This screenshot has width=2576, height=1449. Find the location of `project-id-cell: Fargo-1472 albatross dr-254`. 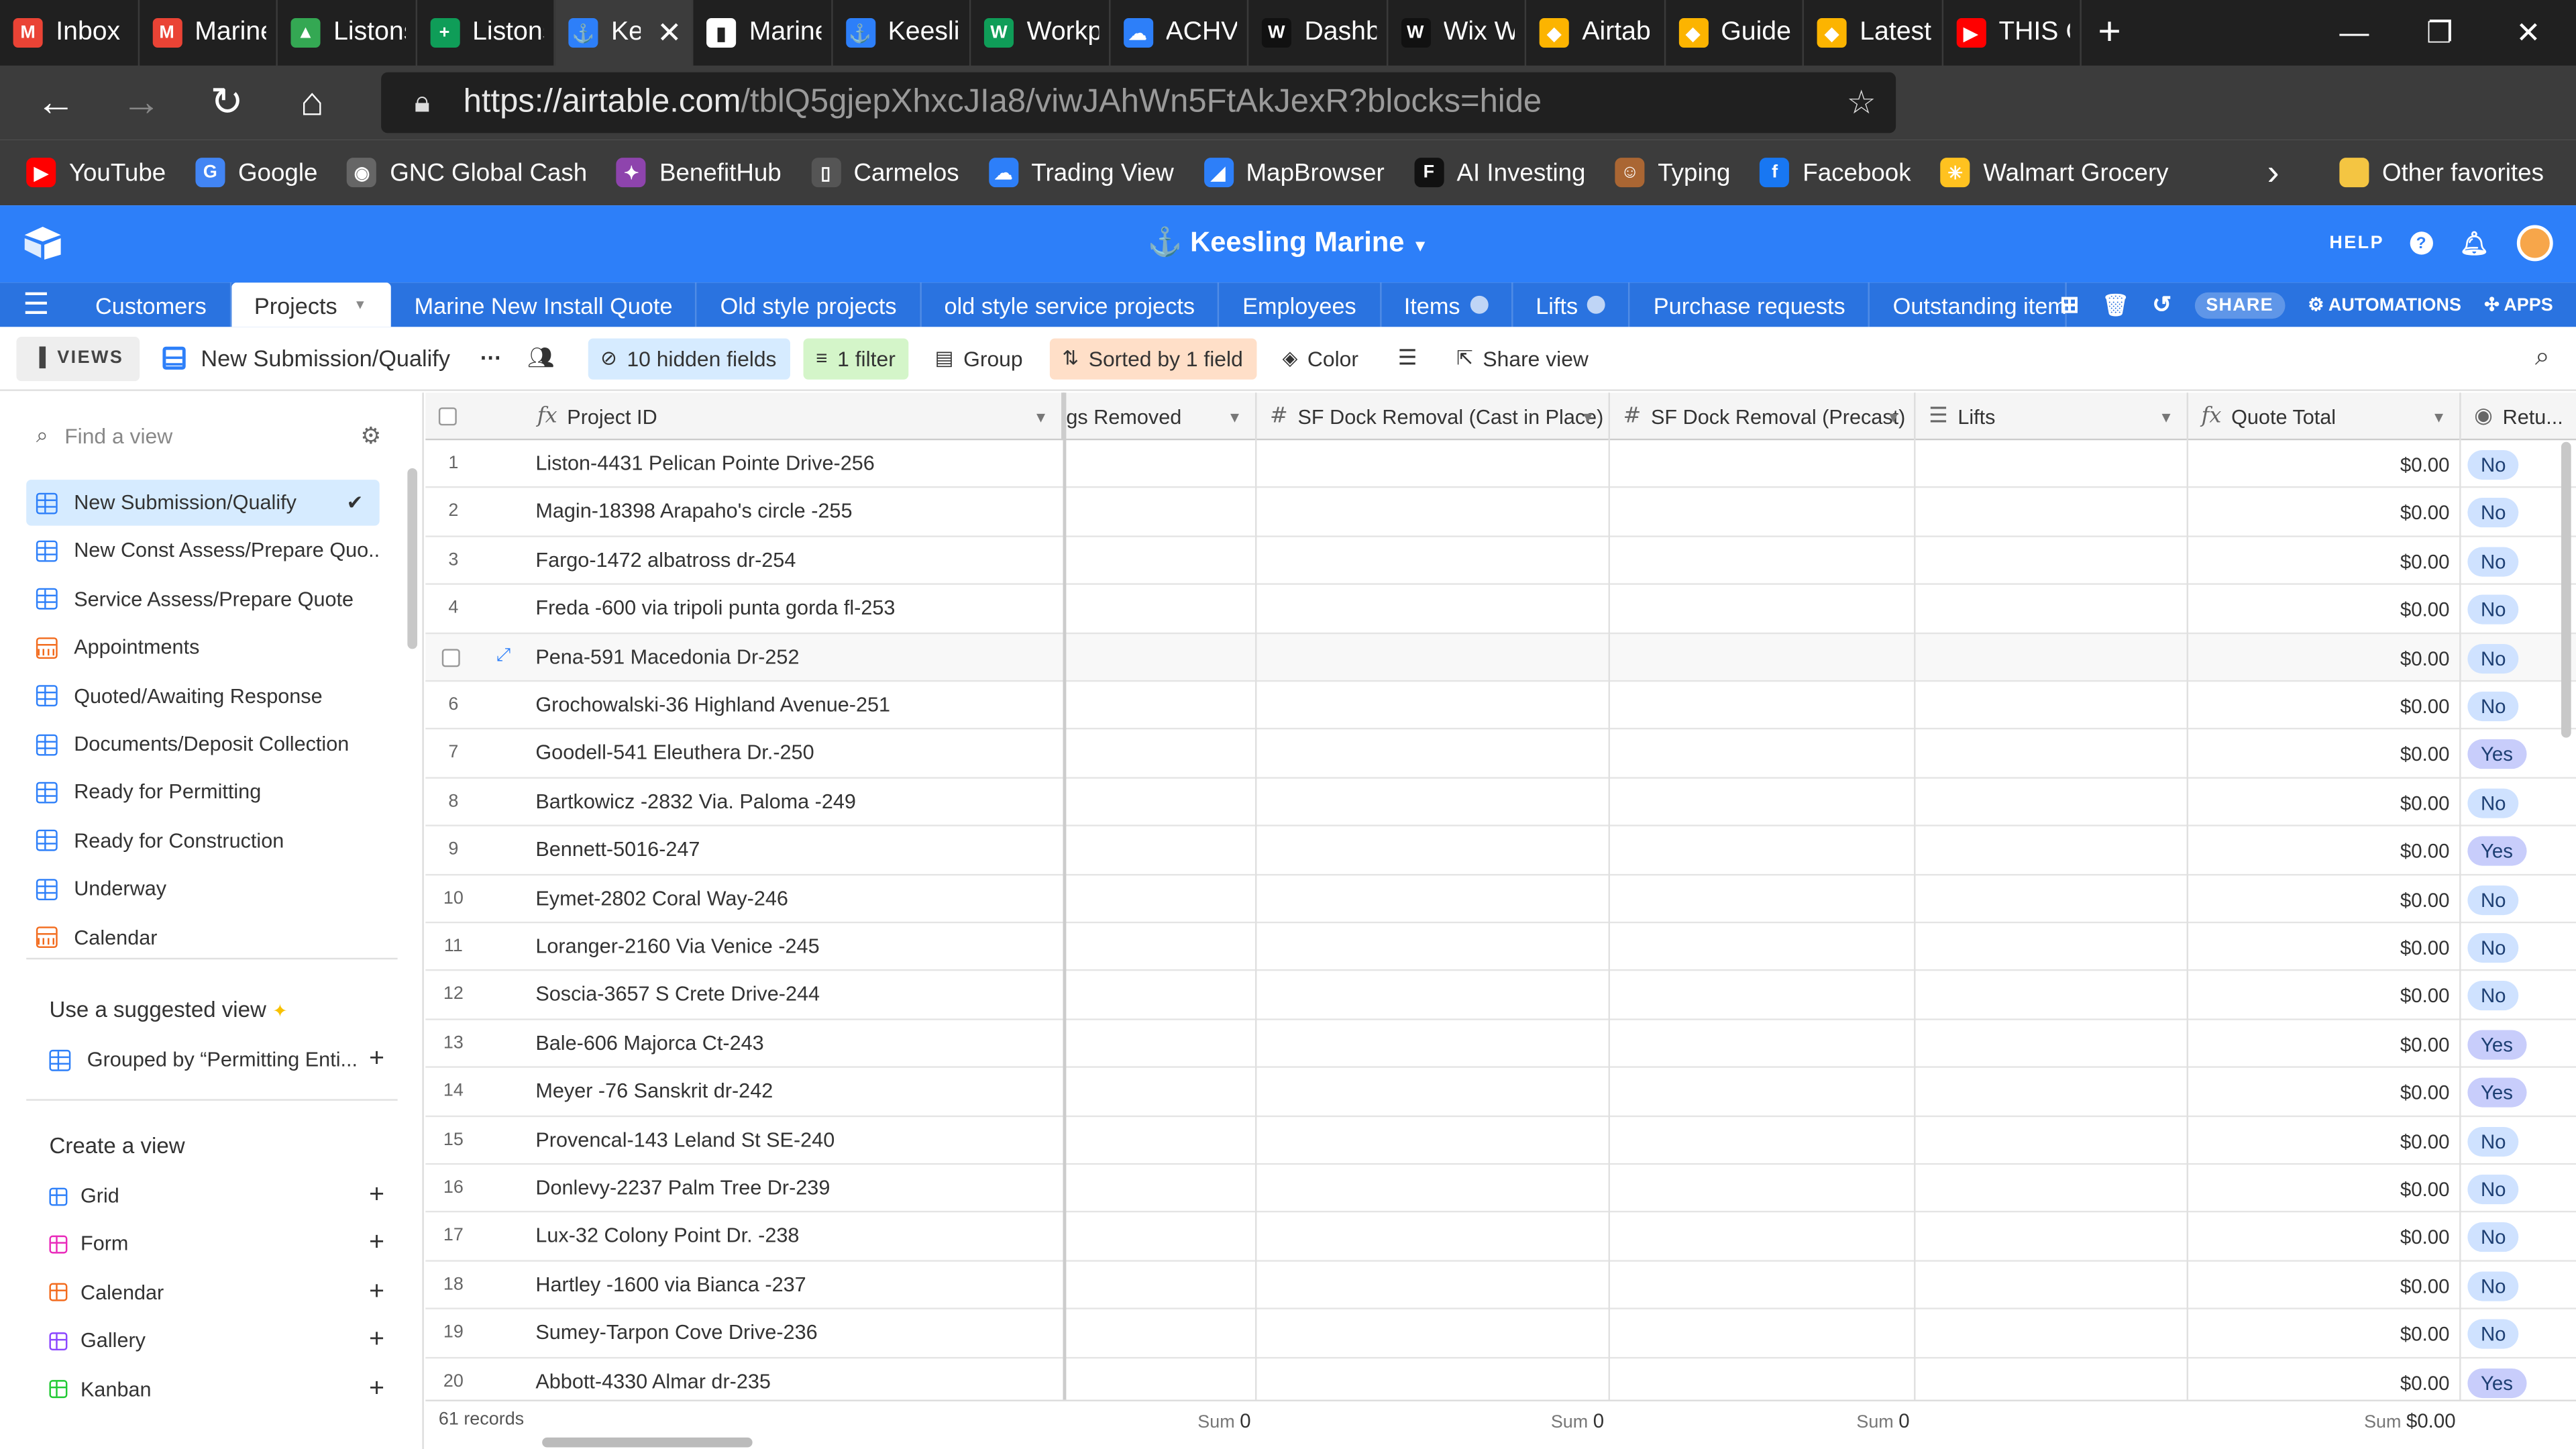

project-id-cell: Fargo-1472 albatross dr-254 is located at coordinates (665, 559).